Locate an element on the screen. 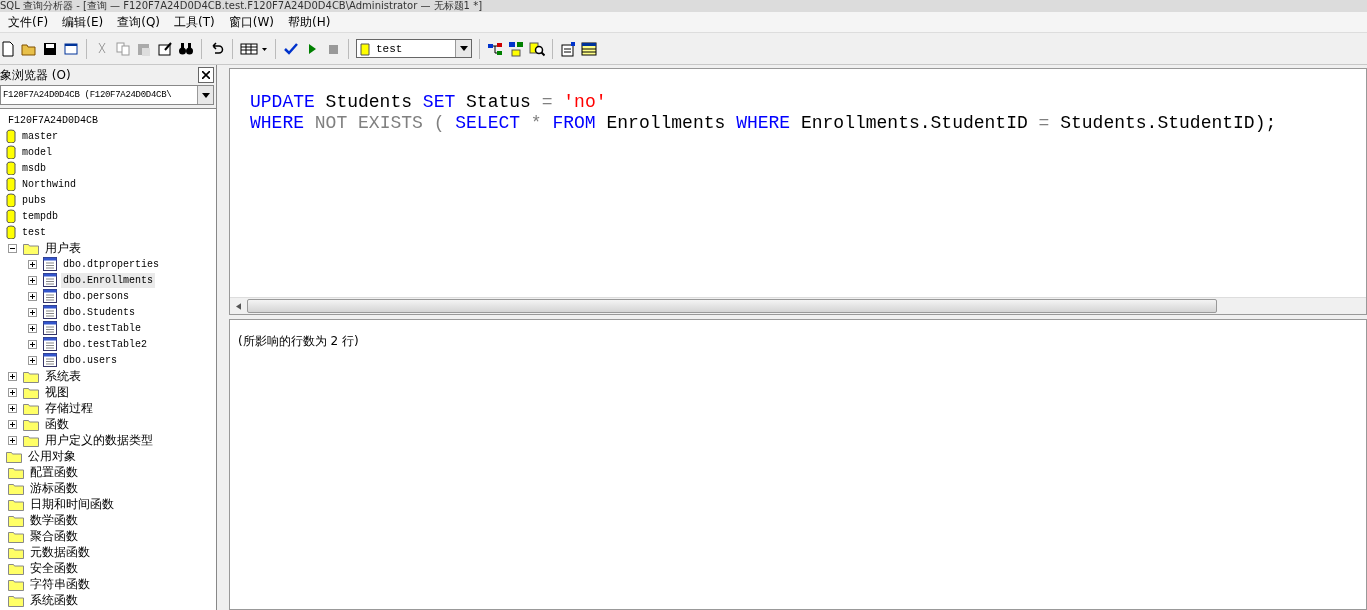  tree-item: 日期和时间函数 is located at coordinates (72, 504).